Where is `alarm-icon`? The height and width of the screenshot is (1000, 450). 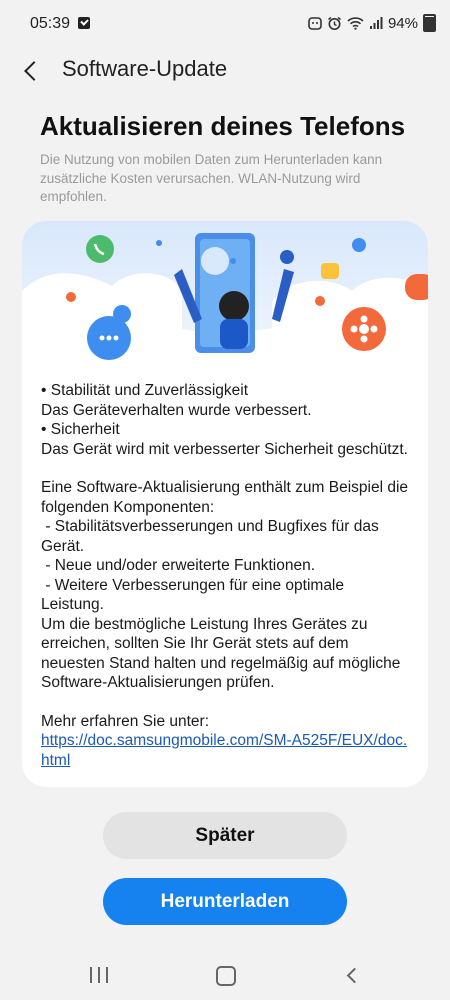 alarm-icon is located at coordinates (334, 23).